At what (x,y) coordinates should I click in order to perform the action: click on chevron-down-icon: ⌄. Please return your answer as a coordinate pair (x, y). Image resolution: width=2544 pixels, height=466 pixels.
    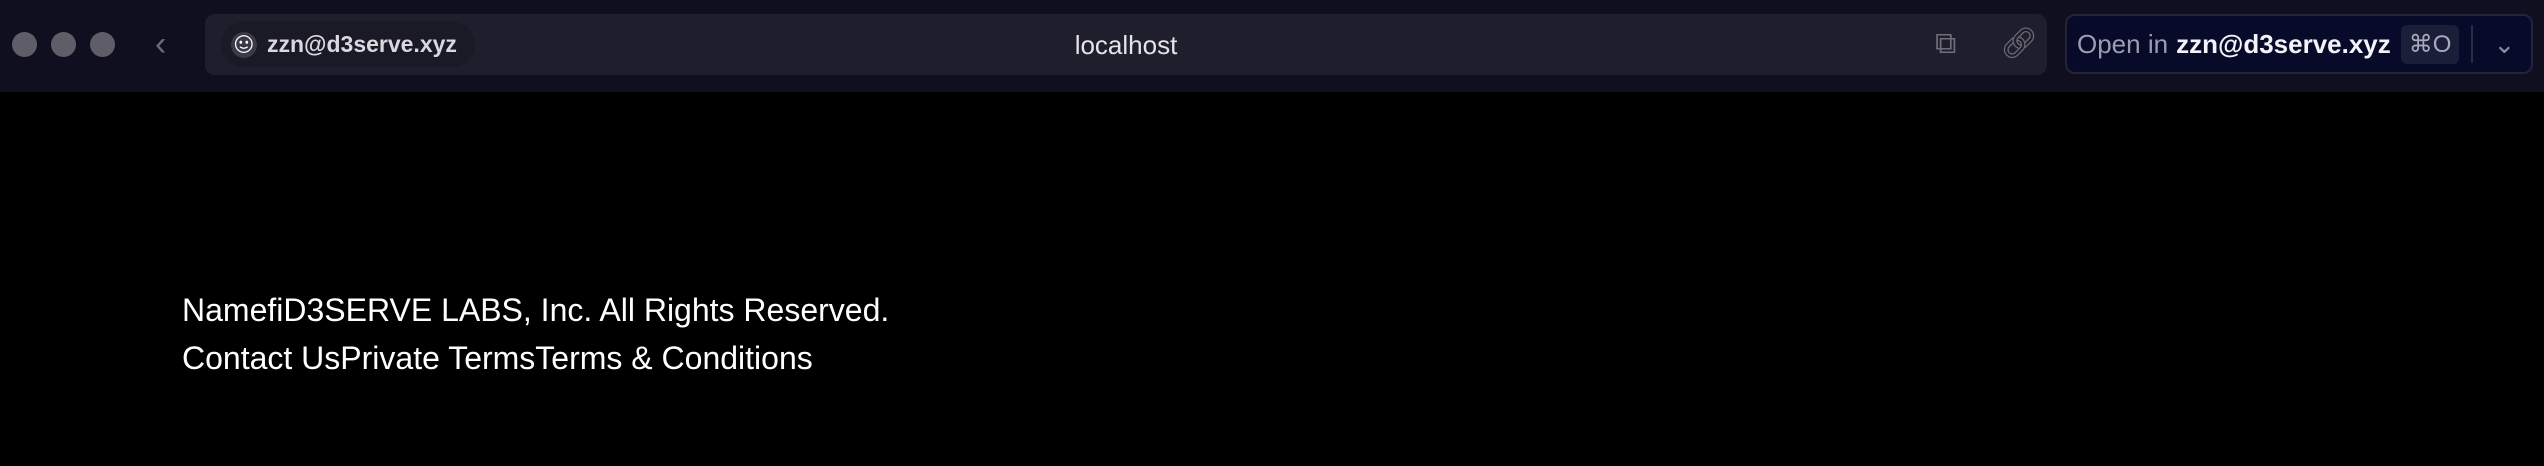
    Looking at the image, I should click on (2504, 44).